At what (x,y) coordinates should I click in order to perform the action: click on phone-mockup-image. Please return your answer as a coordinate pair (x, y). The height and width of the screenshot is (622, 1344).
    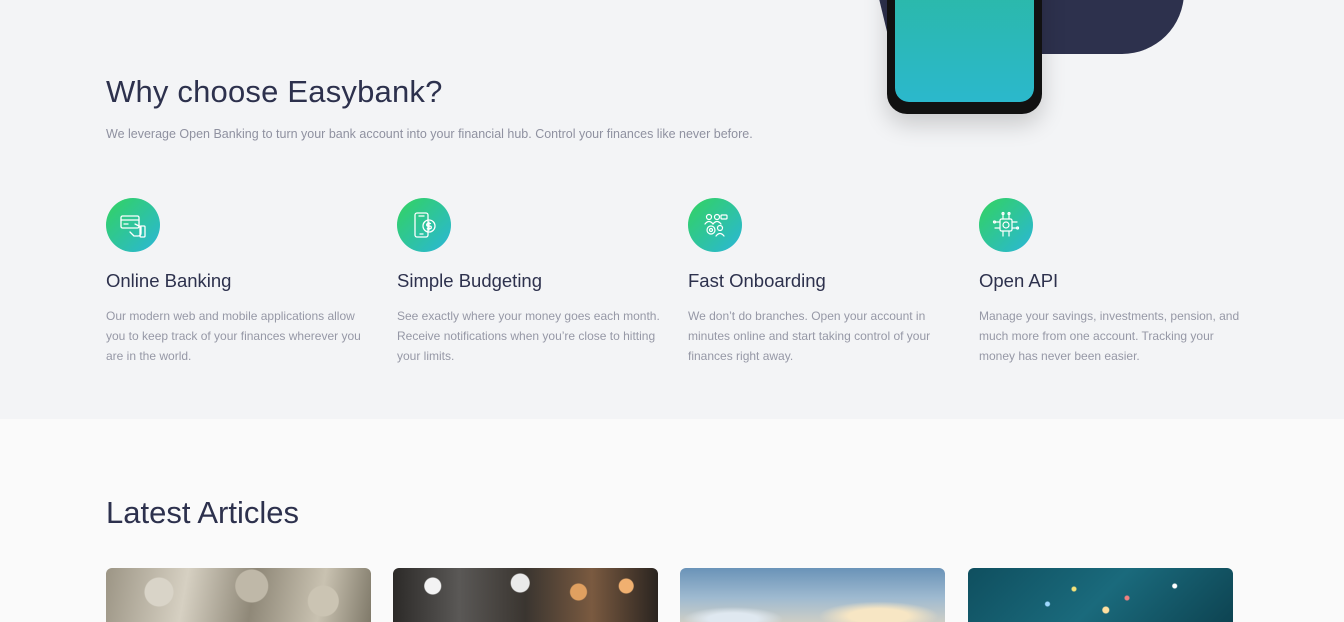
    Looking at the image, I should click on (964, 57).